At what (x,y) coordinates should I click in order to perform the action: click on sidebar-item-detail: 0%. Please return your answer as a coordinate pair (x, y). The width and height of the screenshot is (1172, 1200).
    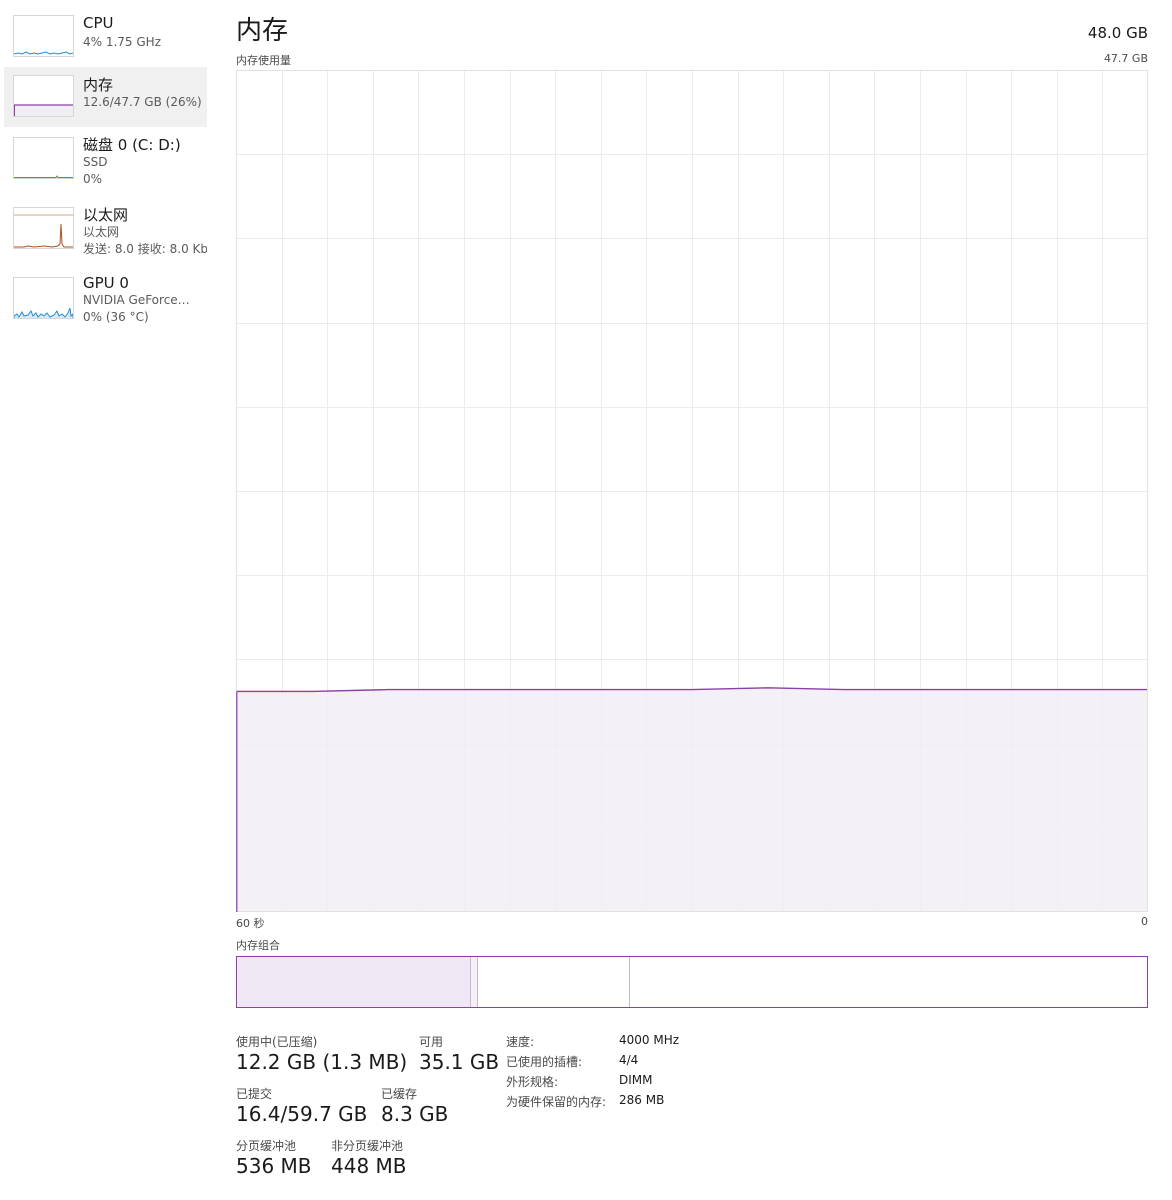
    Looking at the image, I should click on (93, 179).